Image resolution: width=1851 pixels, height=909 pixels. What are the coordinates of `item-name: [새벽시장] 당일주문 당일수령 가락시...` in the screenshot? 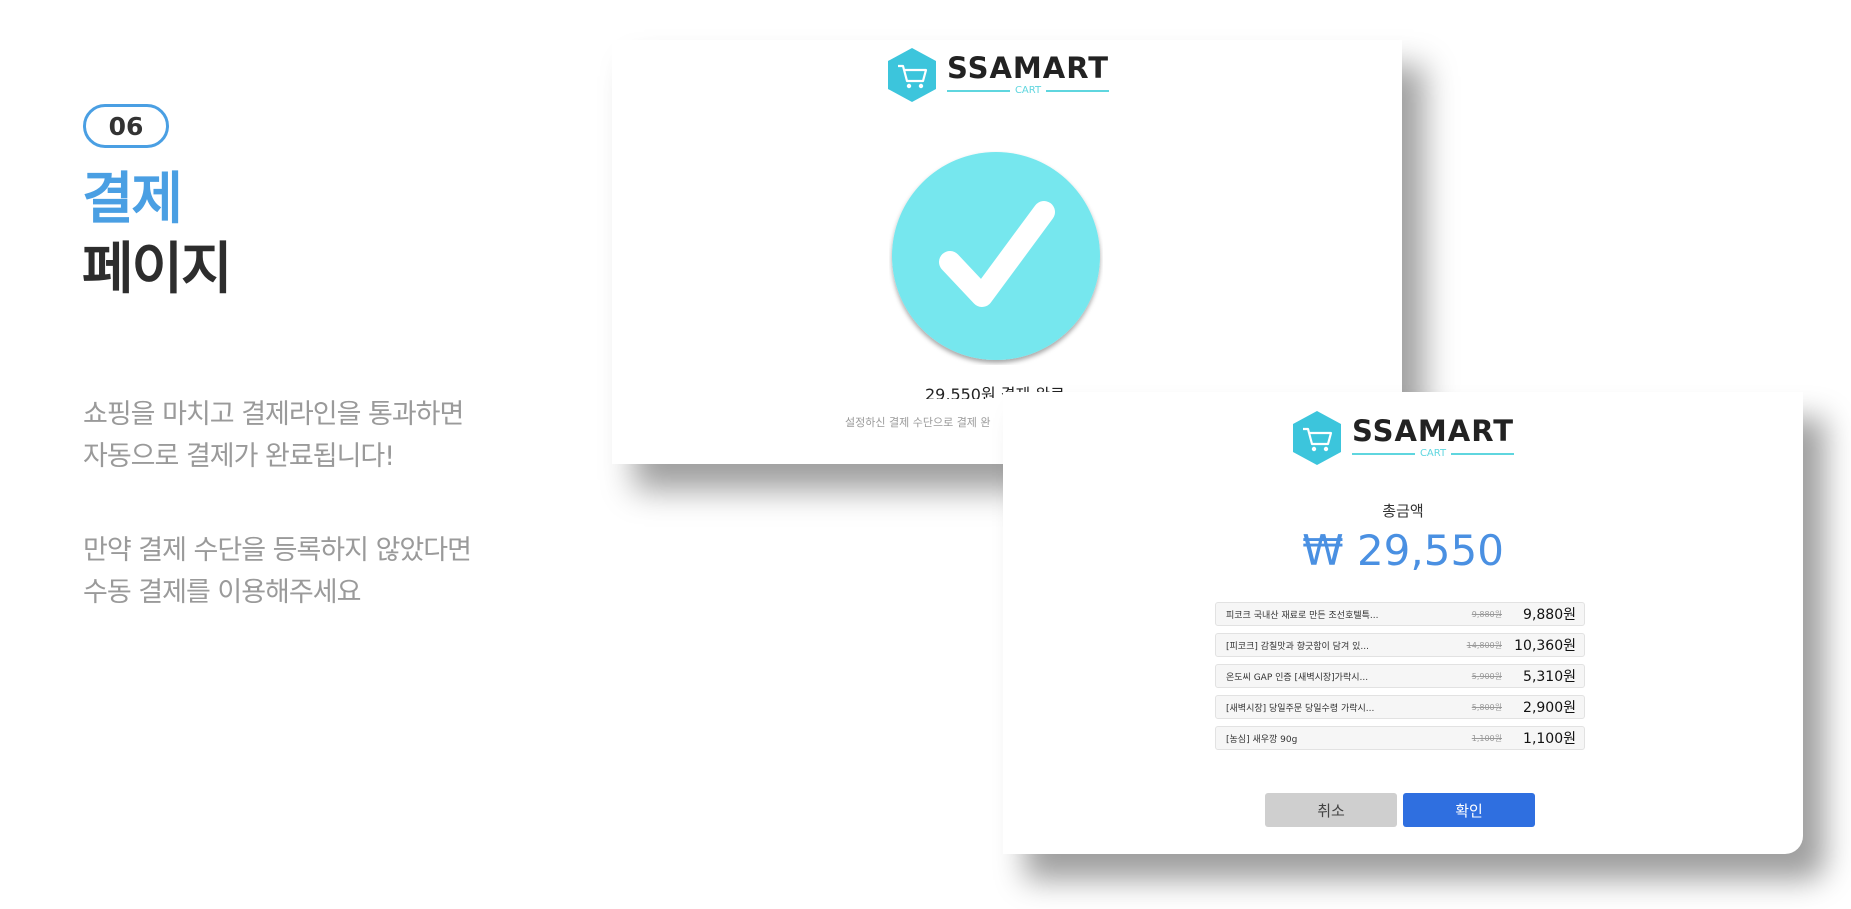 It's located at (1300, 708).